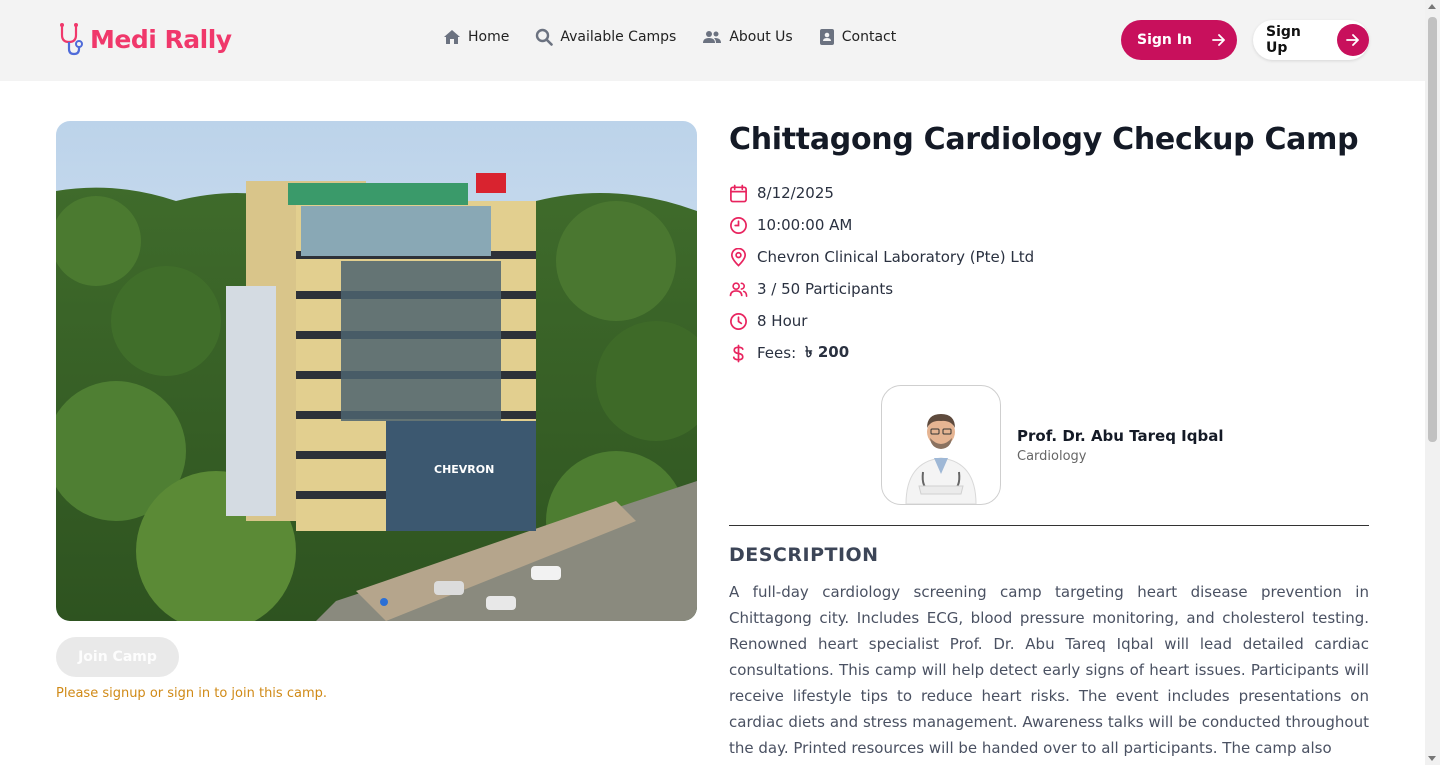 The image size is (1440, 765). What do you see at coordinates (738, 257) in the screenshot?
I see `map-pin-icon` at bounding box center [738, 257].